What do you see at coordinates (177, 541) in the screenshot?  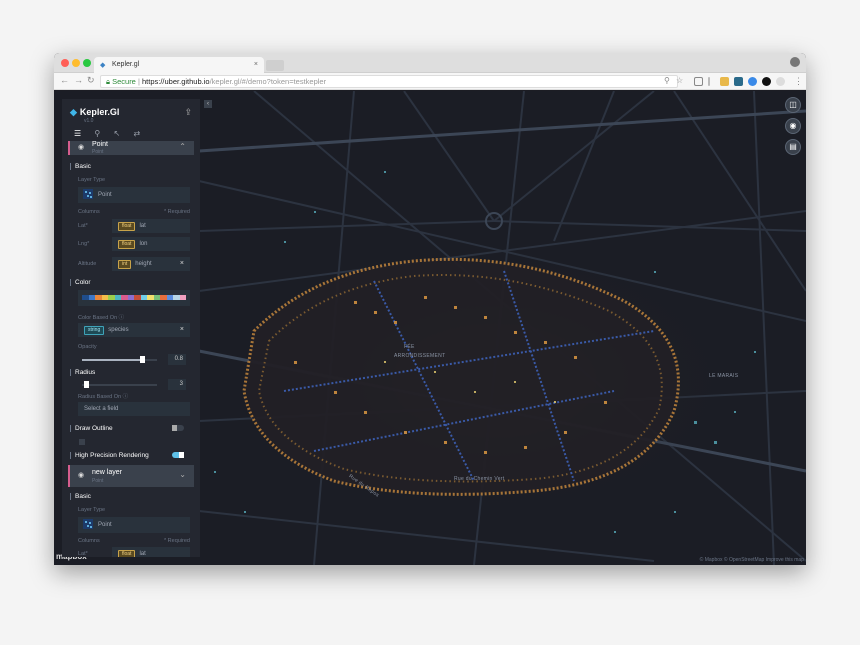 I see `required-label-2: * Required` at bounding box center [177, 541].